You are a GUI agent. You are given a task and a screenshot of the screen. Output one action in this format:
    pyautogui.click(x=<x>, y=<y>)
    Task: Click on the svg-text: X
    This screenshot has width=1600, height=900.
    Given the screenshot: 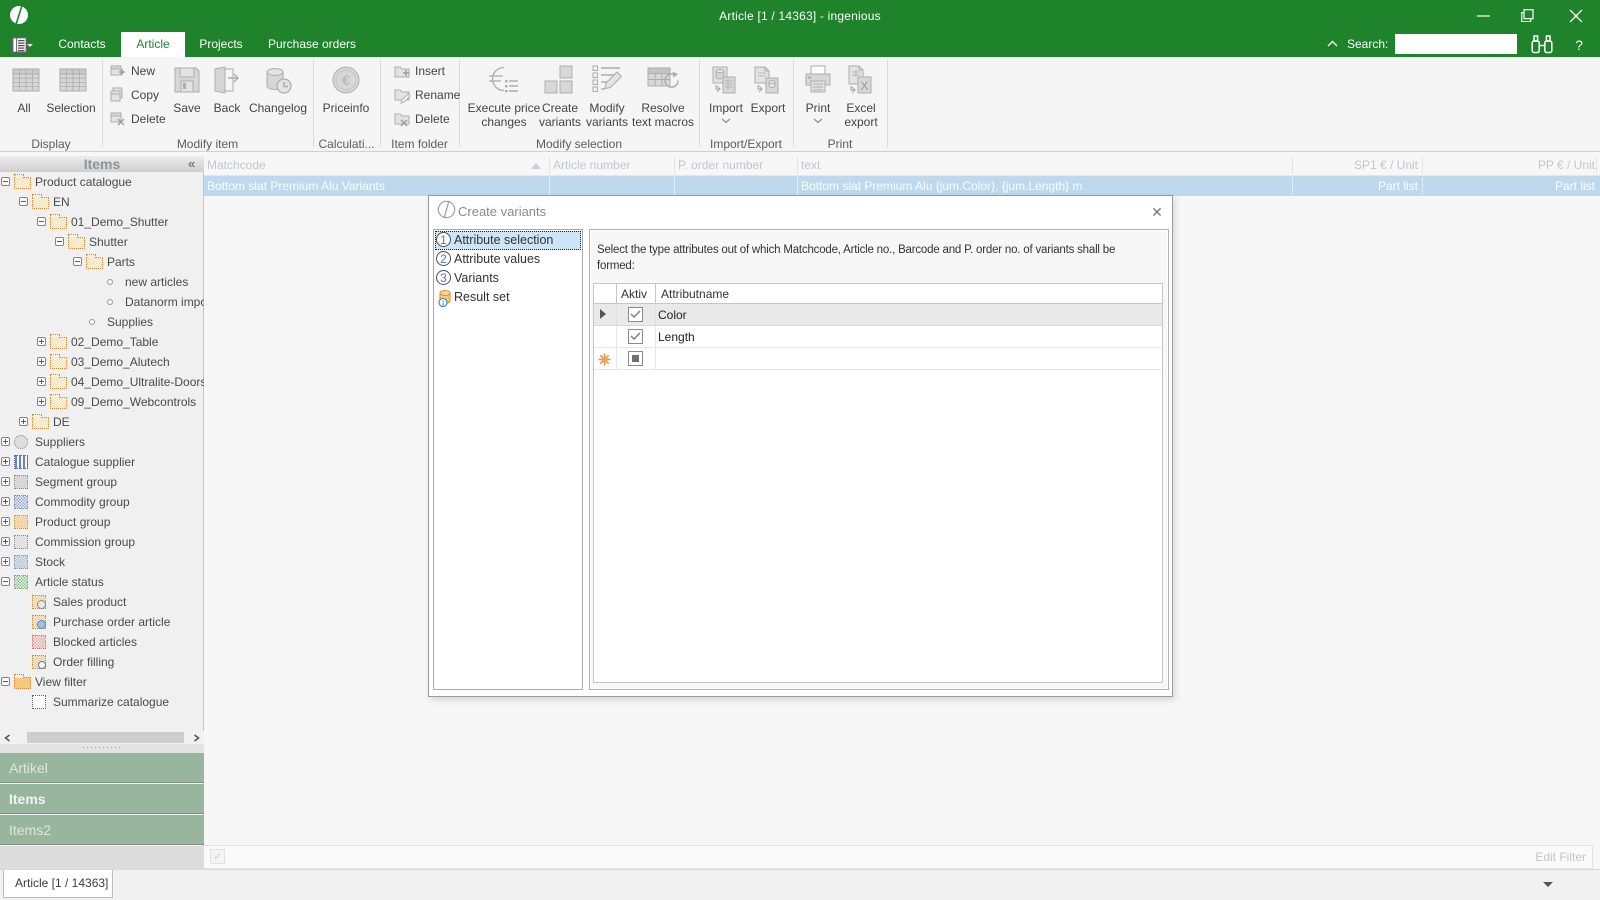 What is the action you would take?
    pyautogui.click(x=864, y=86)
    